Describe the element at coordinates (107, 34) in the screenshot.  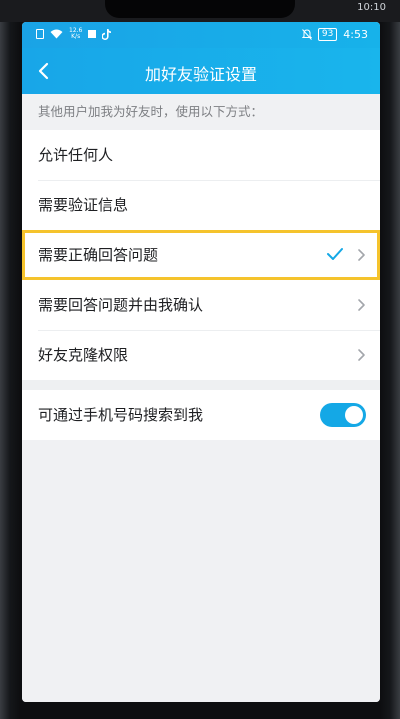
I see `tiktok-icon` at that location.